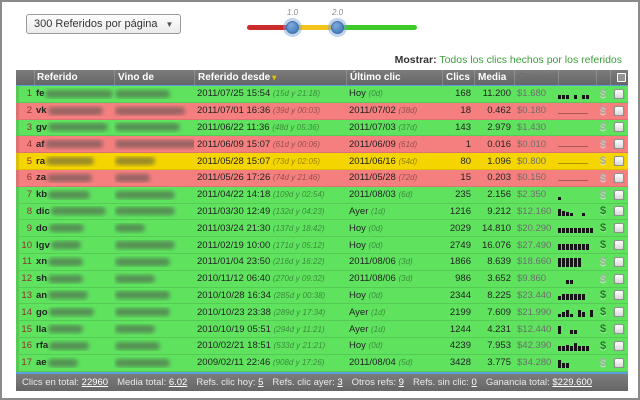  Describe the element at coordinates (74, 345) in the screenshot. I see `referido-name: rfa` at that location.